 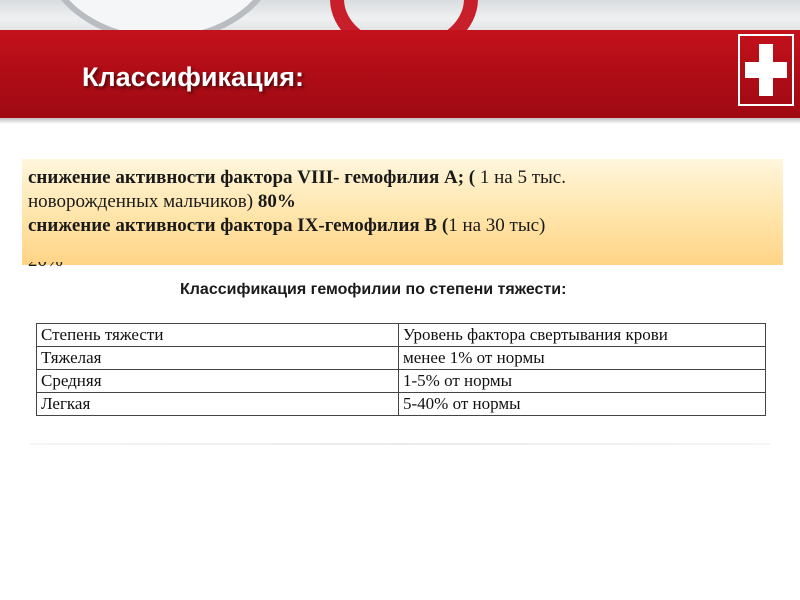 I want to click on cell-severity: Средняя, so click(x=217, y=381).